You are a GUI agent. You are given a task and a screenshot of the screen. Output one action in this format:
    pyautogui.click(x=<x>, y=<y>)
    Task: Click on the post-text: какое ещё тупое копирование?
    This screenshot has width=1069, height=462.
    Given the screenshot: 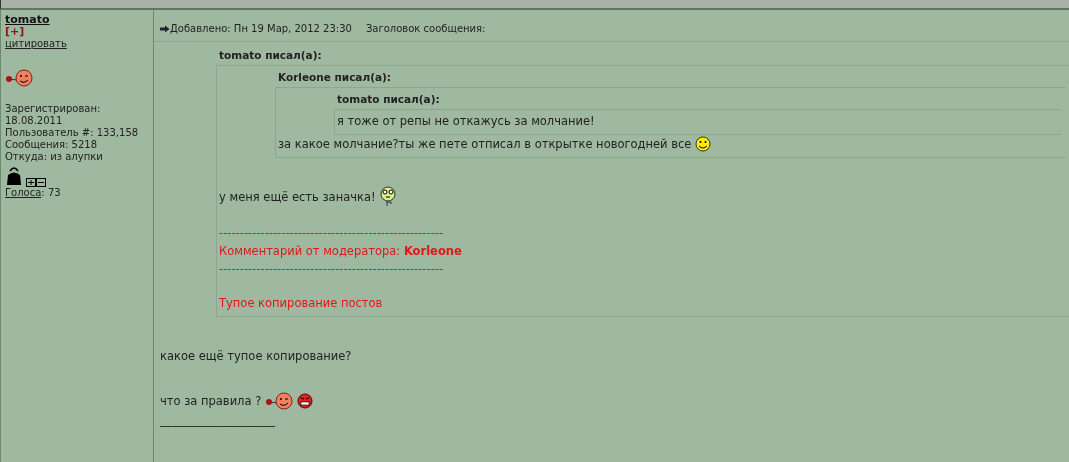 What is the action you would take?
    pyautogui.click(x=256, y=356)
    